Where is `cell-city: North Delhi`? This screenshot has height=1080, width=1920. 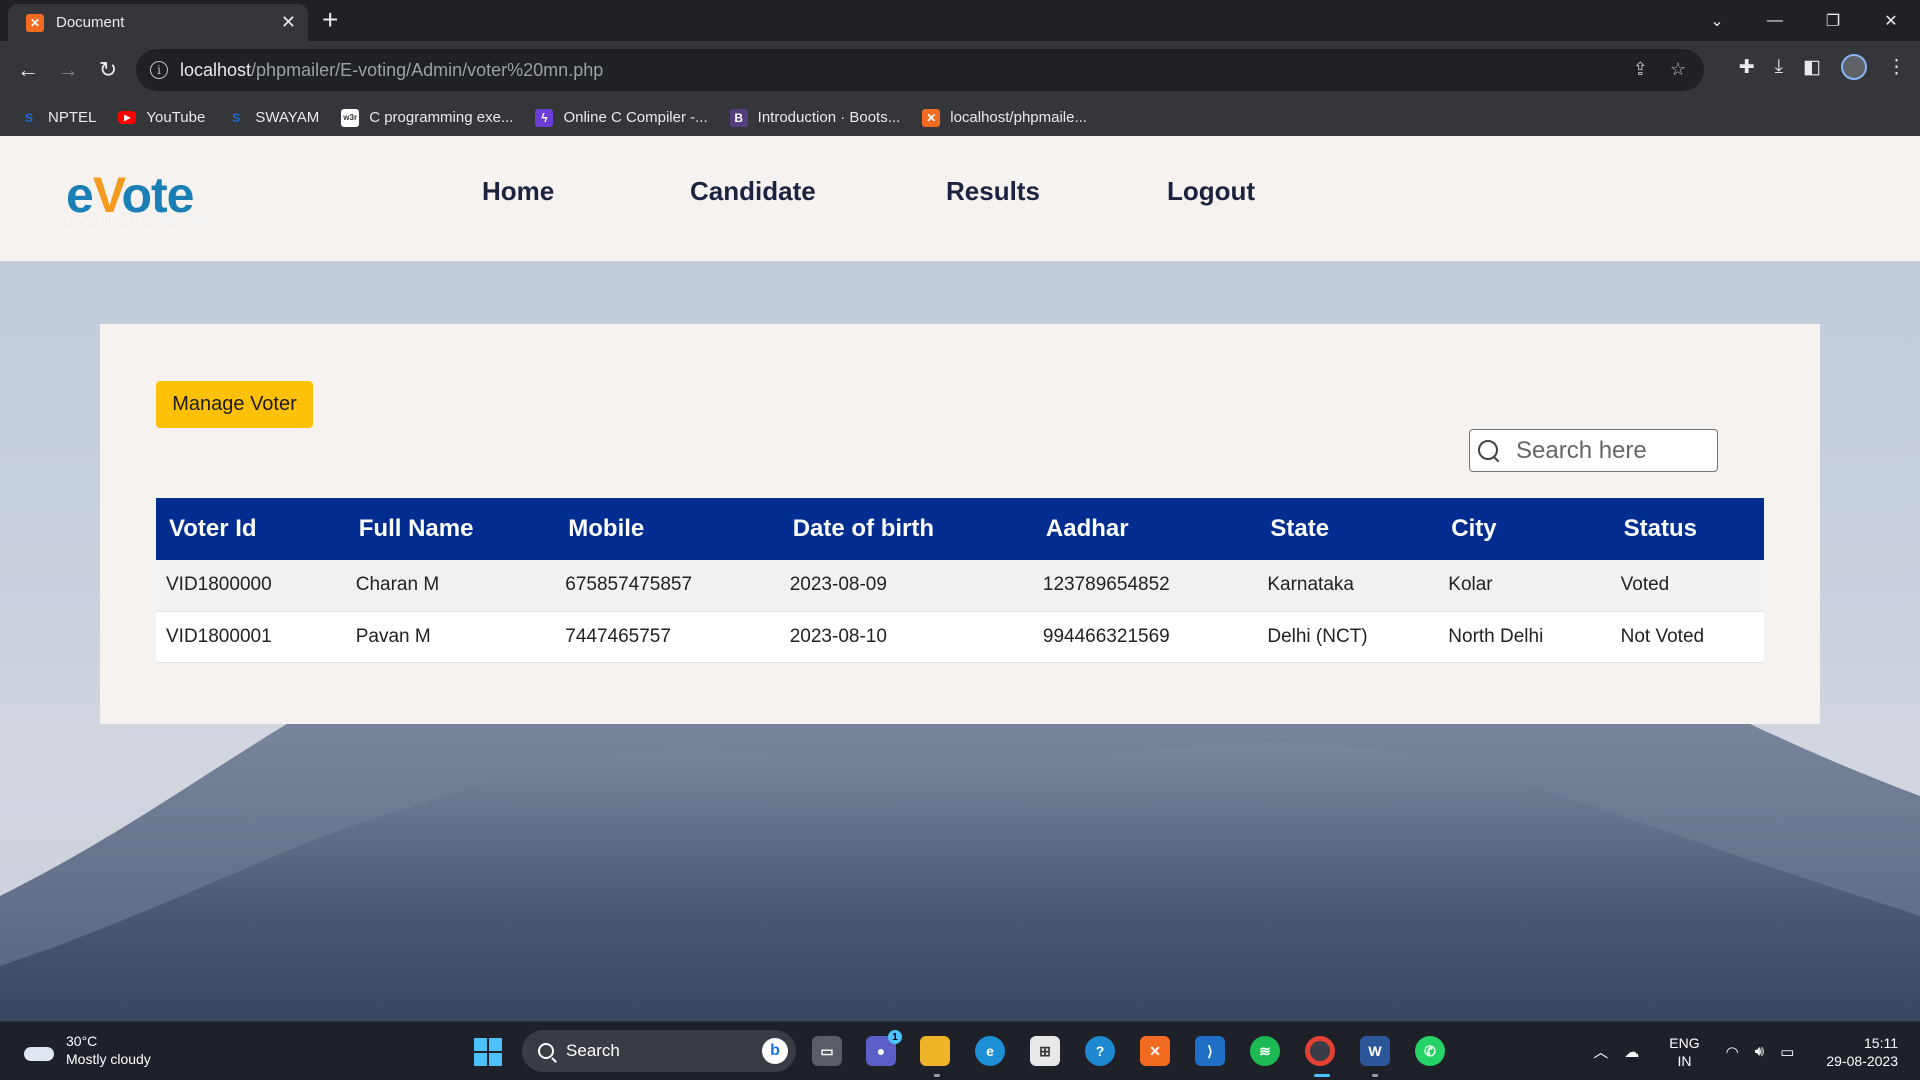 cell-city: North Delhi is located at coordinates (1496, 636).